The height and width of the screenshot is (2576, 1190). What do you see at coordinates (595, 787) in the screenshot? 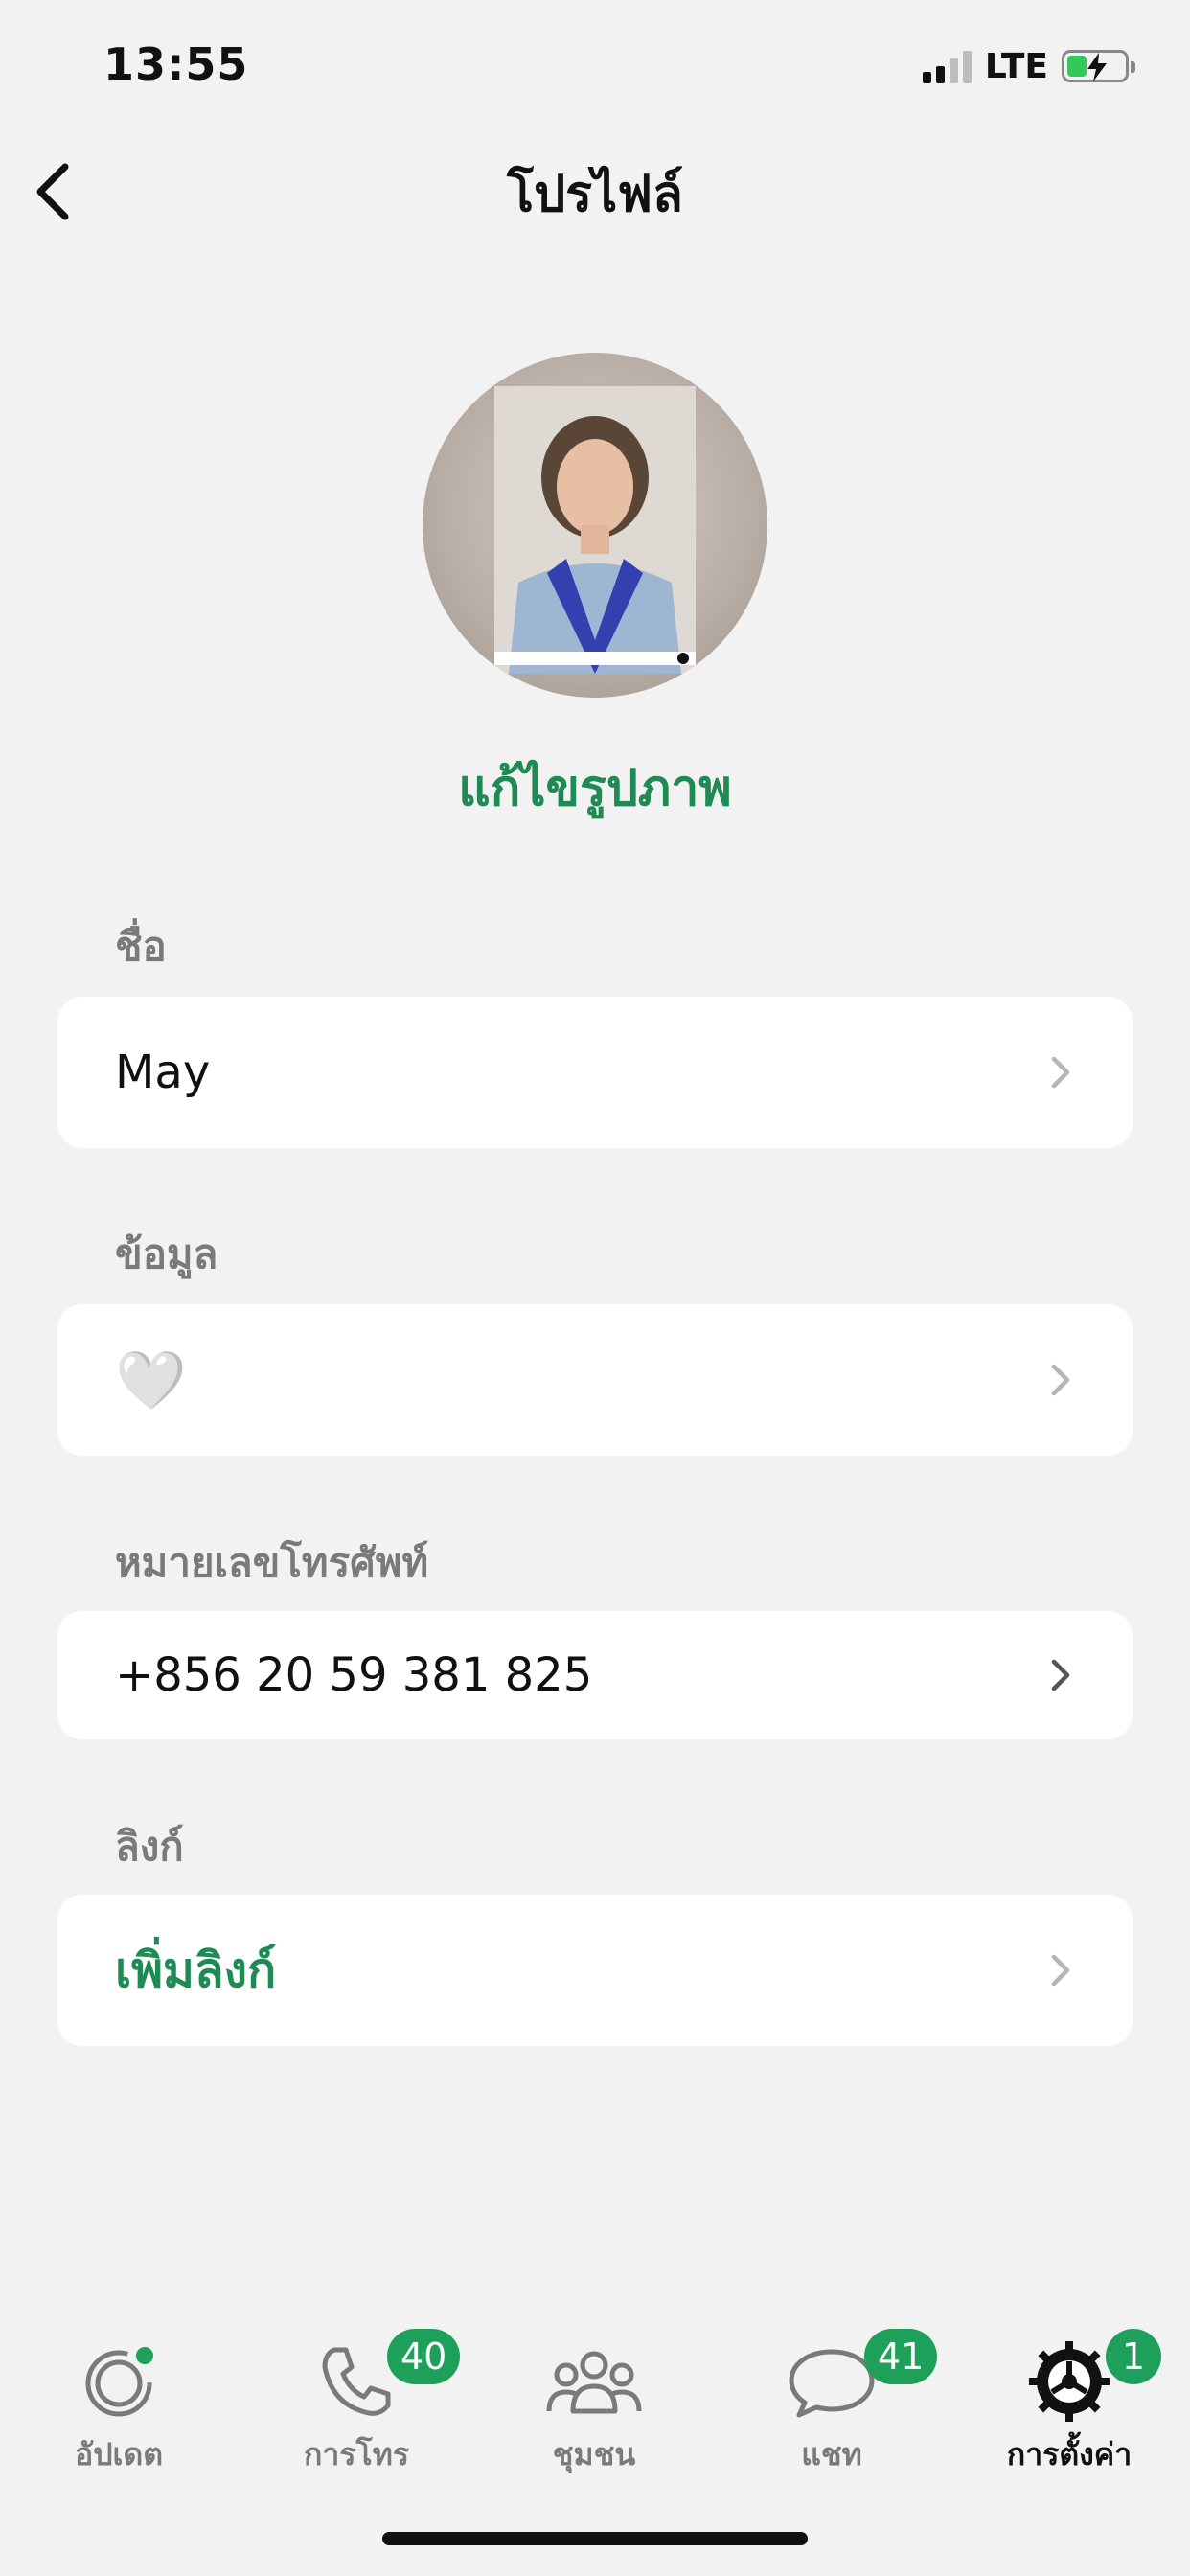
I see `edit-photo-button: แก้ไขรูปภาพ` at bounding box center [595, 787].